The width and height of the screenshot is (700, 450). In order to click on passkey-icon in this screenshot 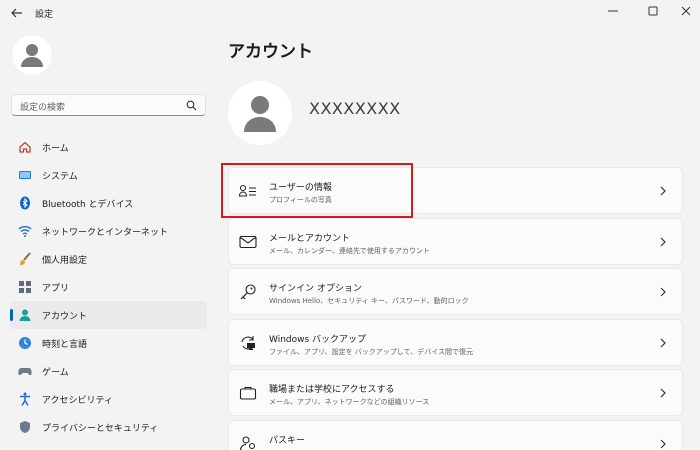, I will do `click(248, 442)`.